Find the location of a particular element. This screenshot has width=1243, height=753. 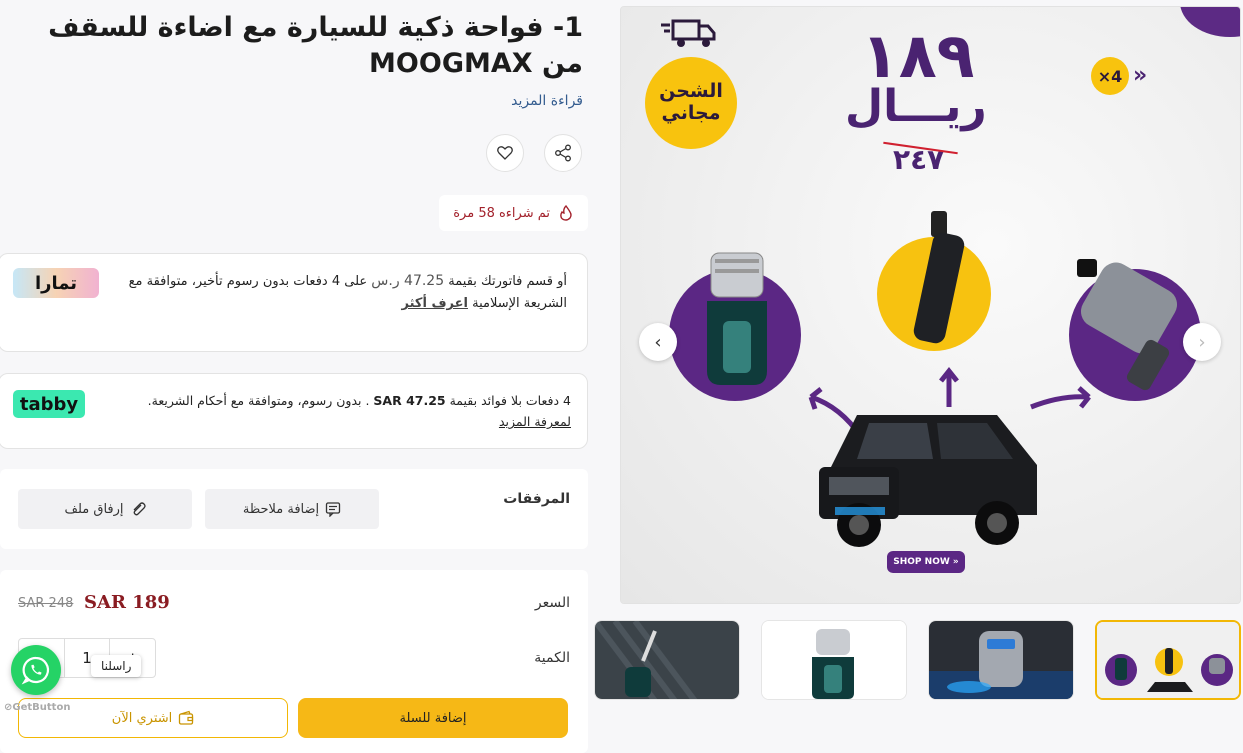

gallery-prev-button: ‹ is located at coordinates (658, 342).